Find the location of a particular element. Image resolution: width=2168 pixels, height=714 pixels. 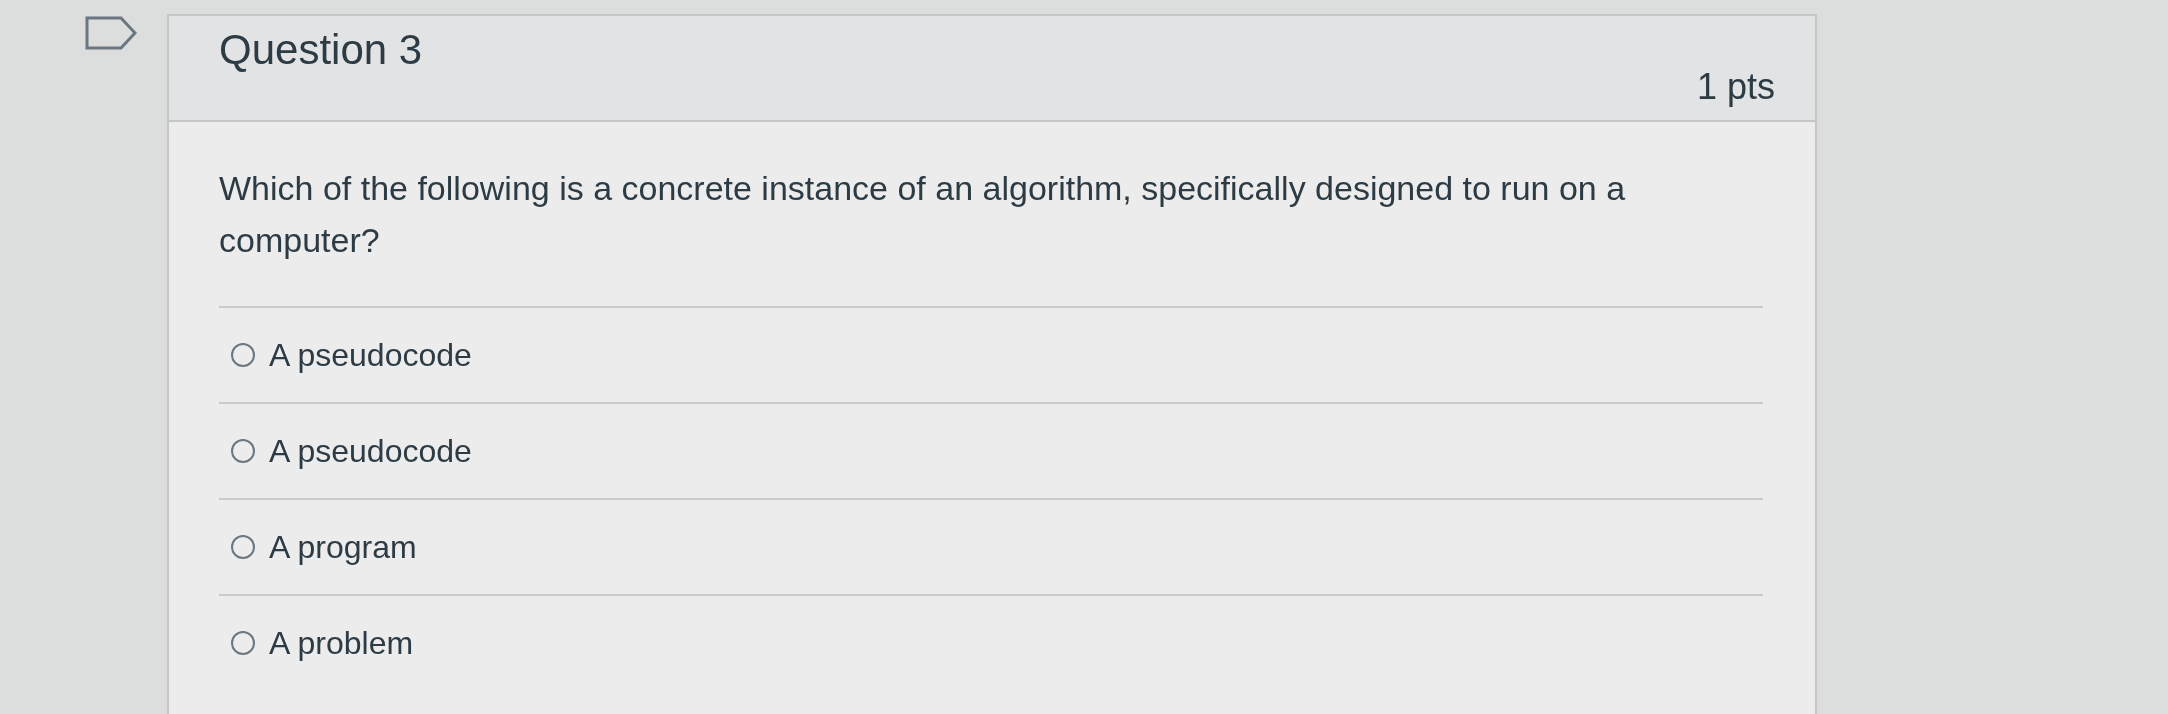

answer-option: A problem is located at coordinates (322, 643).